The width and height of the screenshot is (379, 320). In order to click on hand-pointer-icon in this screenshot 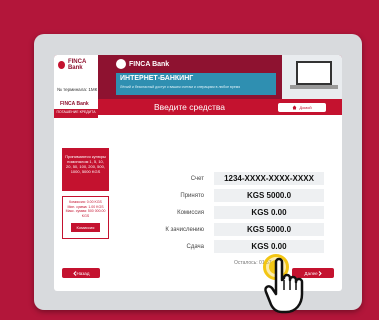, I will do `click(284, 285)`.